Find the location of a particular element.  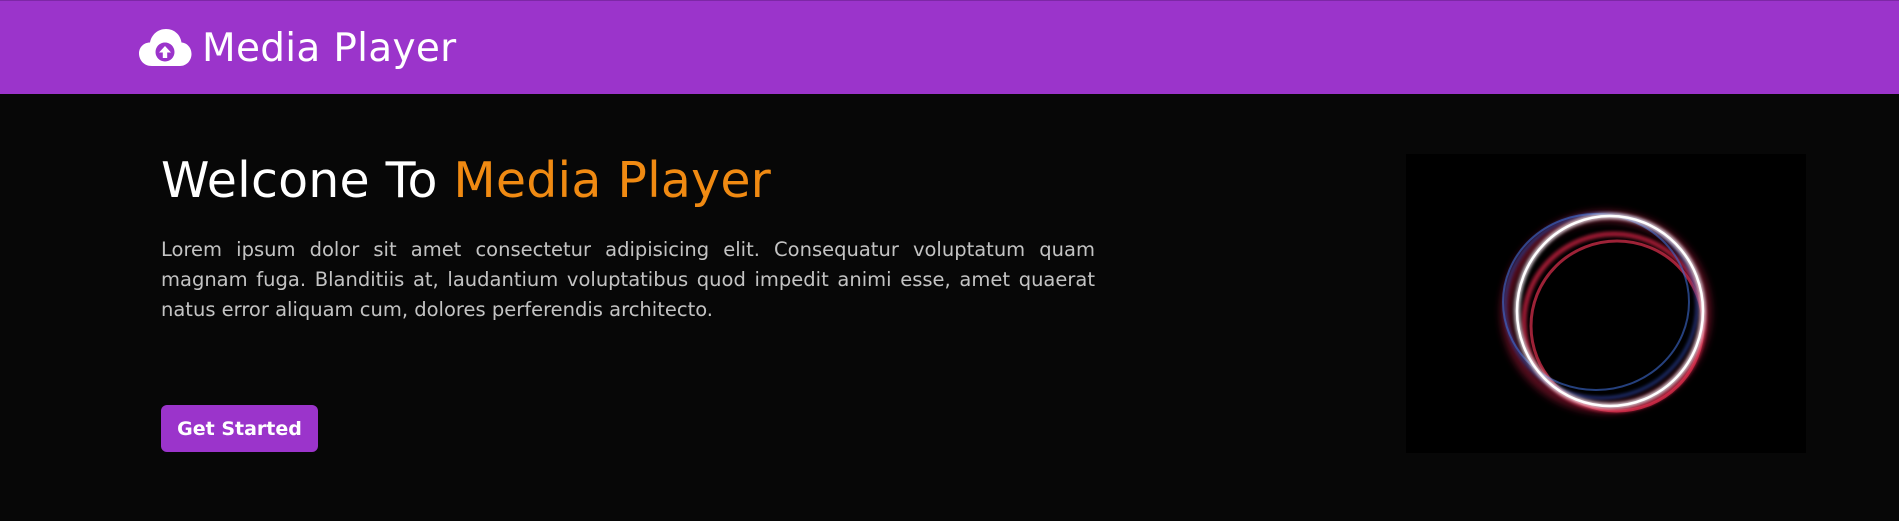

glowing-ring-image is located at coordinates (1606, 303).